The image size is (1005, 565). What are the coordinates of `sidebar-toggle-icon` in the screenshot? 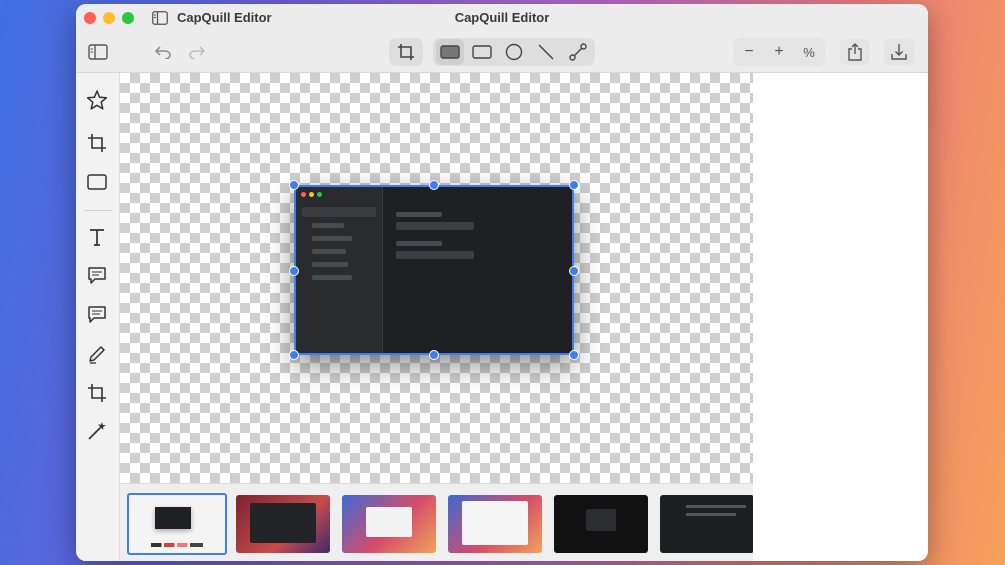 It's located at (98, 52).